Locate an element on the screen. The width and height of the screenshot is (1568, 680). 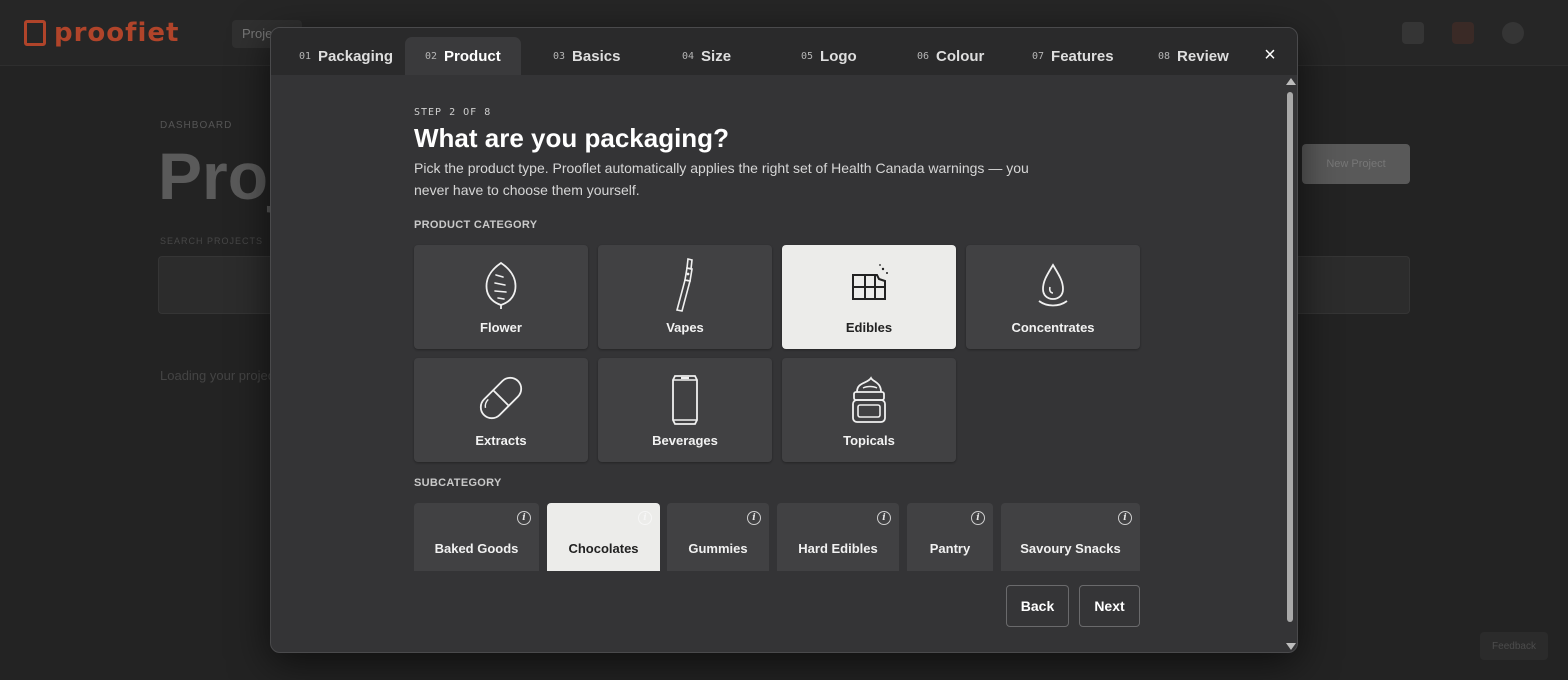
tab-colour: 06 Colour is located at coordinates (950, 56).